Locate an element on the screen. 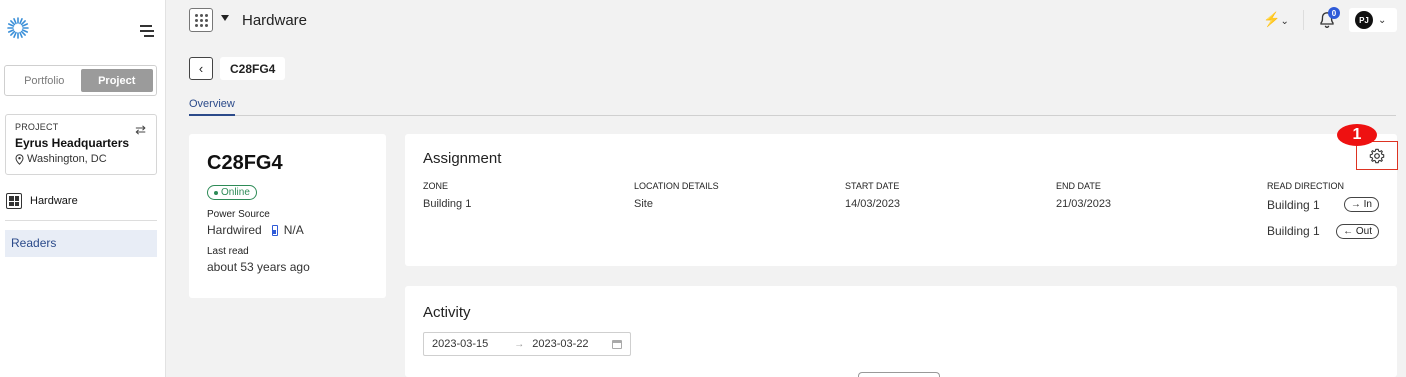 The height and width of the screenshot is (377, 1406). sidebar-divider is located at coordinates (81, 220).